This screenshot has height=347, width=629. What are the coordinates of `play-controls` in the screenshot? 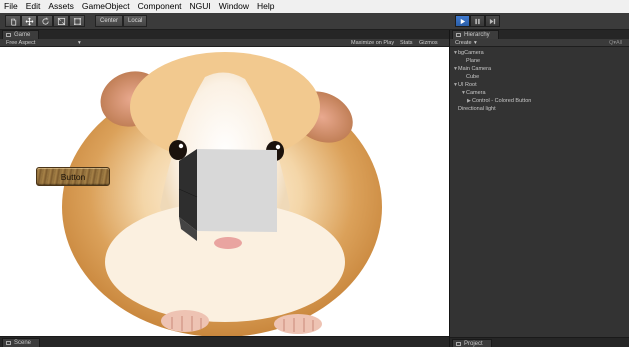 It's located at (477, 21).